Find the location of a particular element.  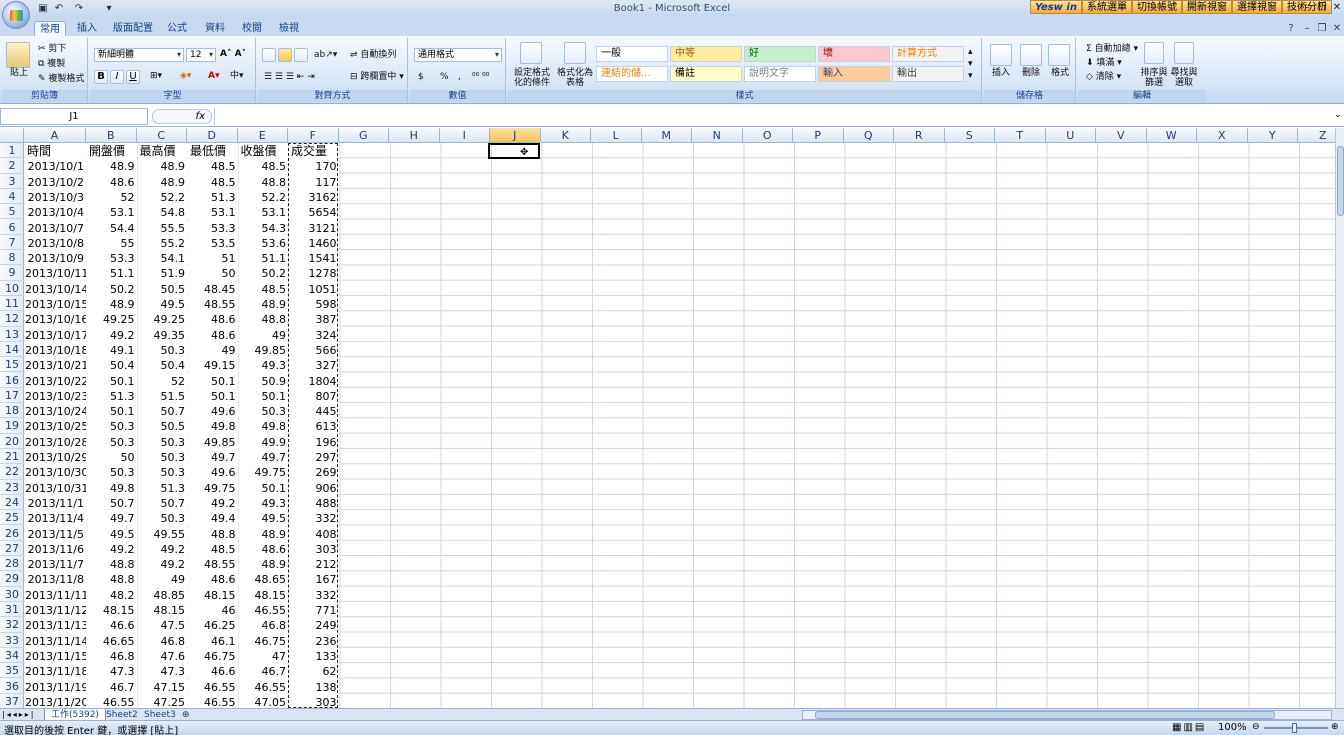

addin-system-menu: 系統選單 is located at coordinates (1106, 7).